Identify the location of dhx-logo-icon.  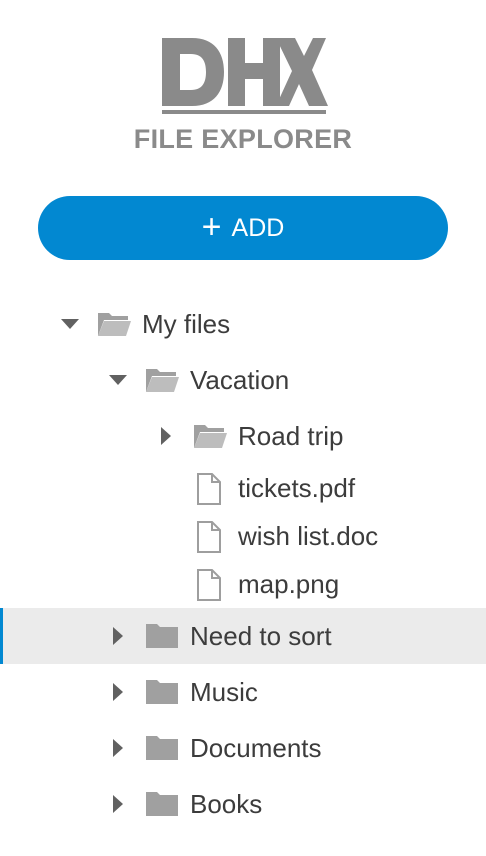
(245, 76).